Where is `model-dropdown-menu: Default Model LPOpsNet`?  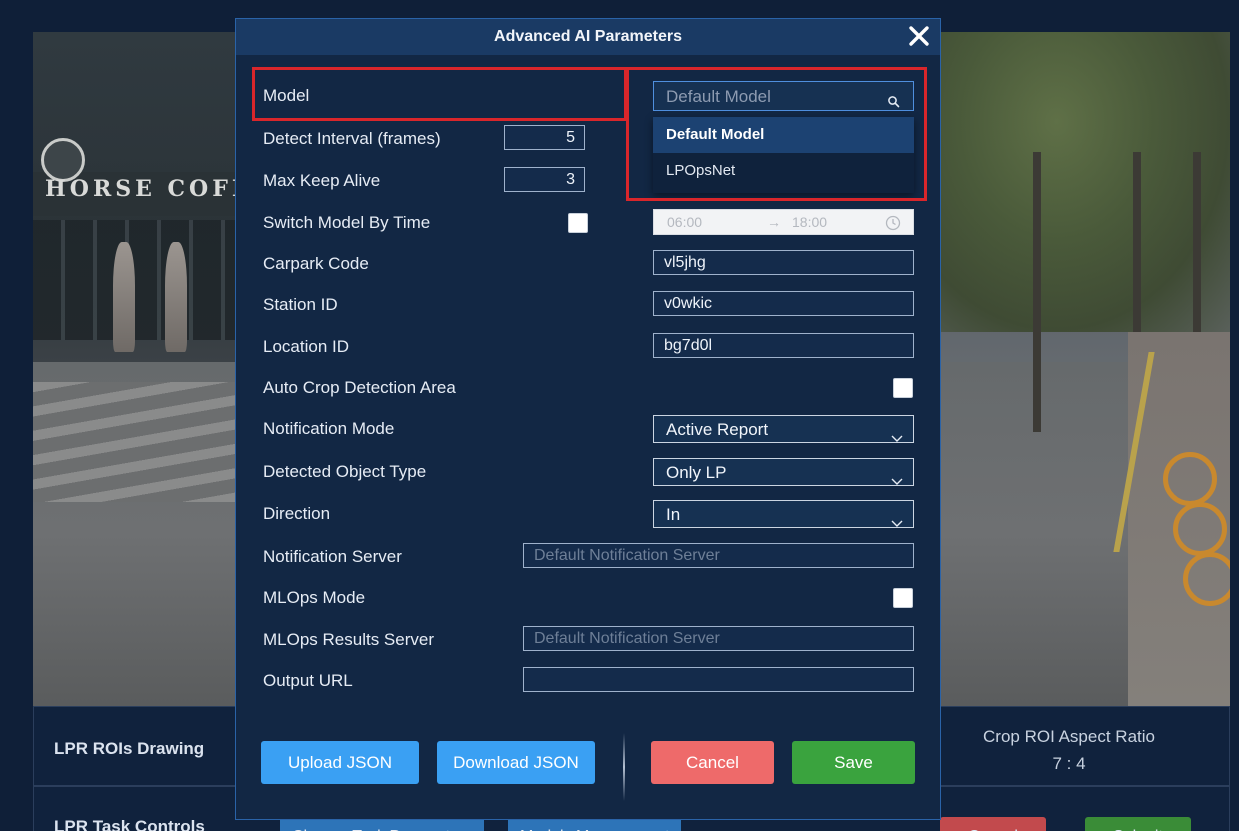 model-dropdown-menu: Default Model LPOpsNet is located at coordinates (783, 155).